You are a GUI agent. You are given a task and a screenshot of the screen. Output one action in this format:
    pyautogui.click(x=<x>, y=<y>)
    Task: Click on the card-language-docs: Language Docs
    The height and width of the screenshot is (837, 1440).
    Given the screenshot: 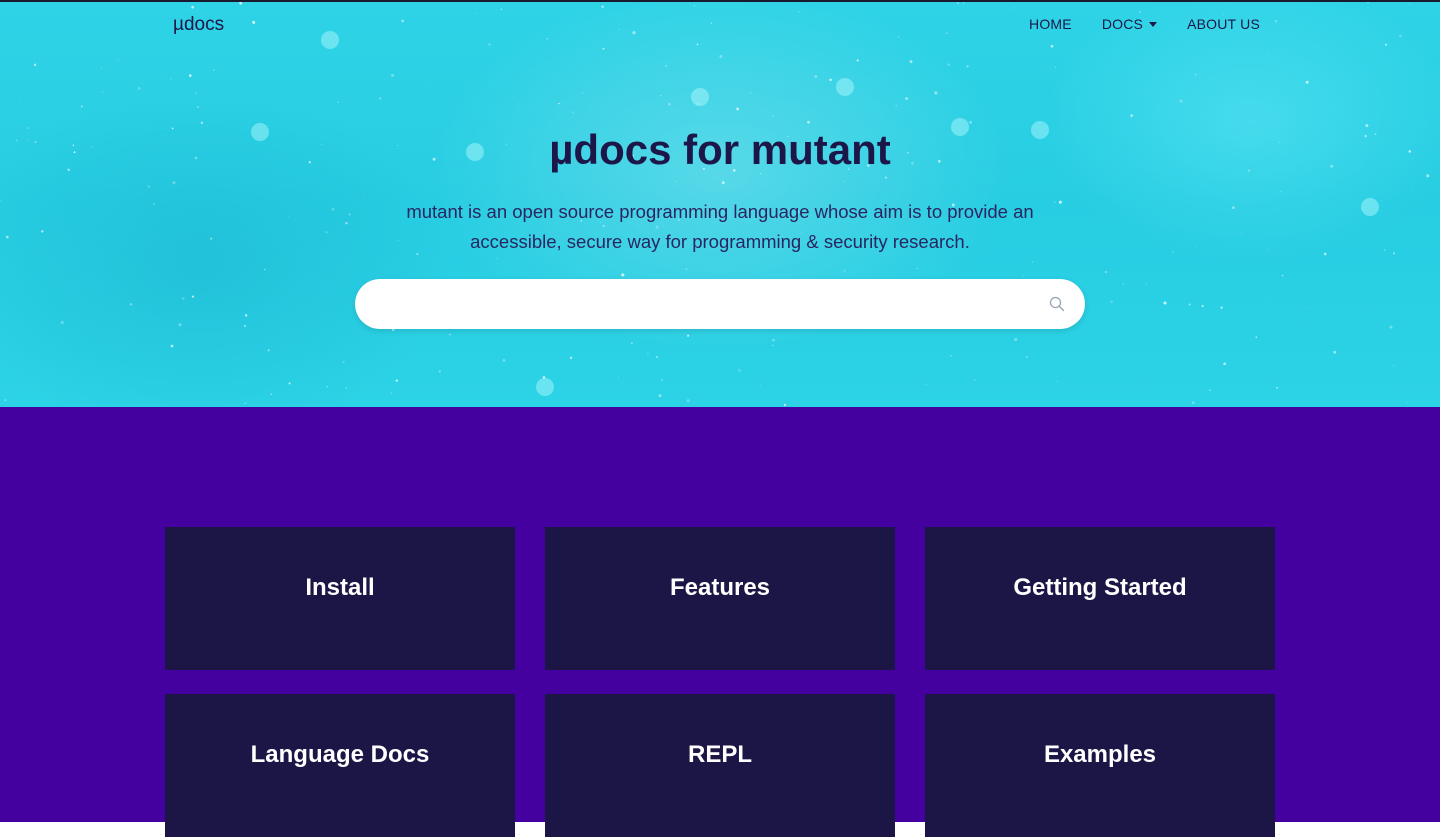 What is the action you would take?
    pyautogui.click(x=340, y=765)
    